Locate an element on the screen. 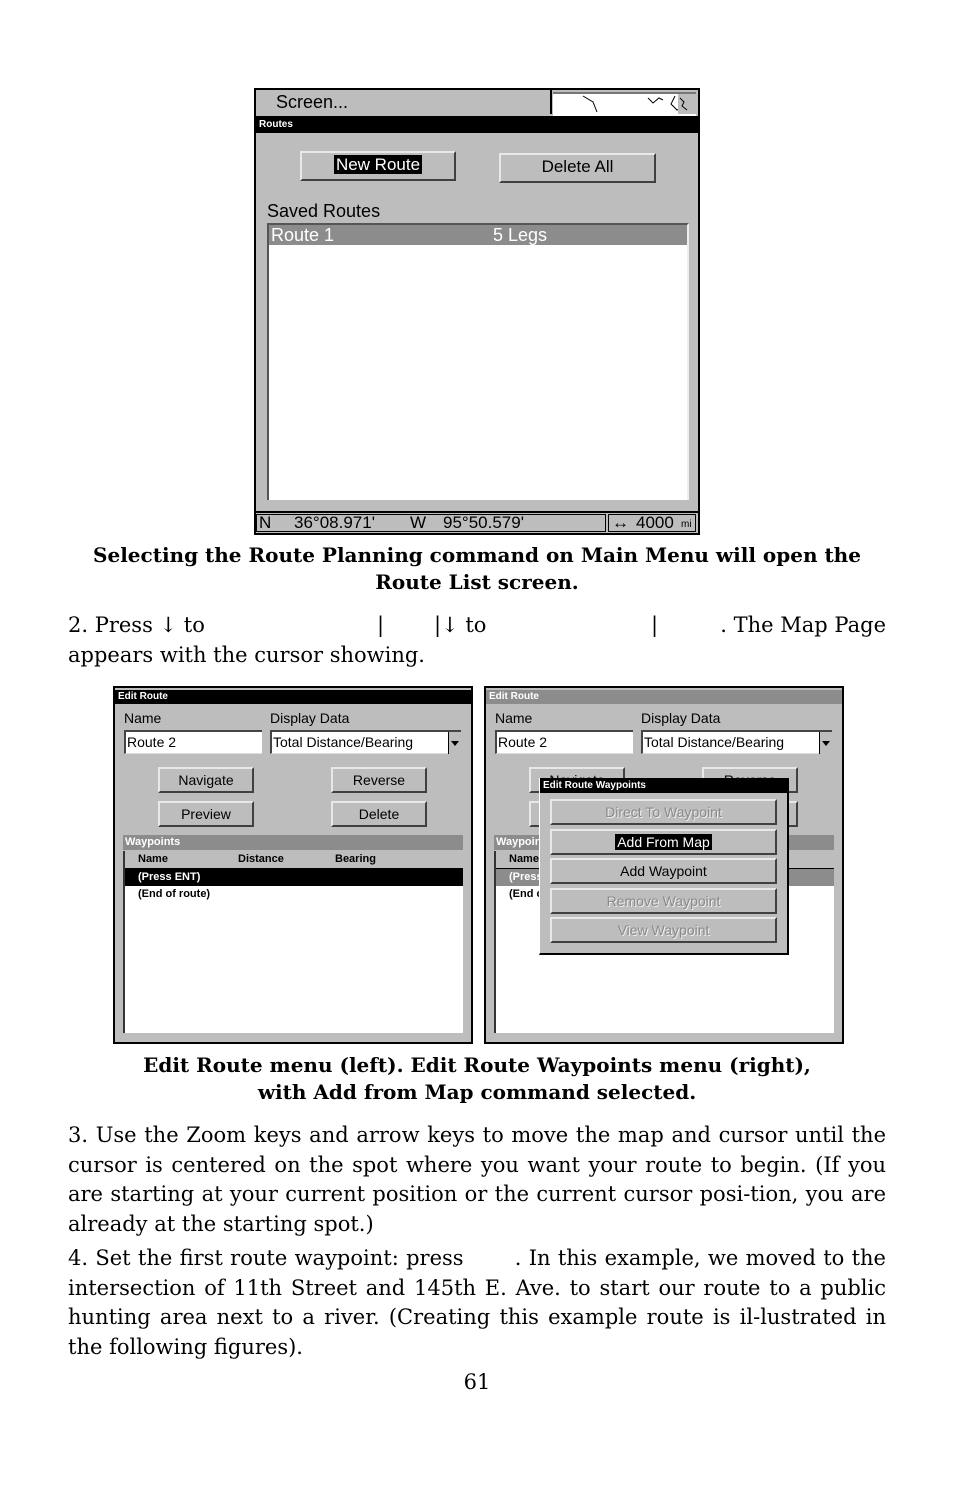 The height and width of the screenshot is (1487, 954). reverse-button: Reverse is located at coordinates (379, 780).